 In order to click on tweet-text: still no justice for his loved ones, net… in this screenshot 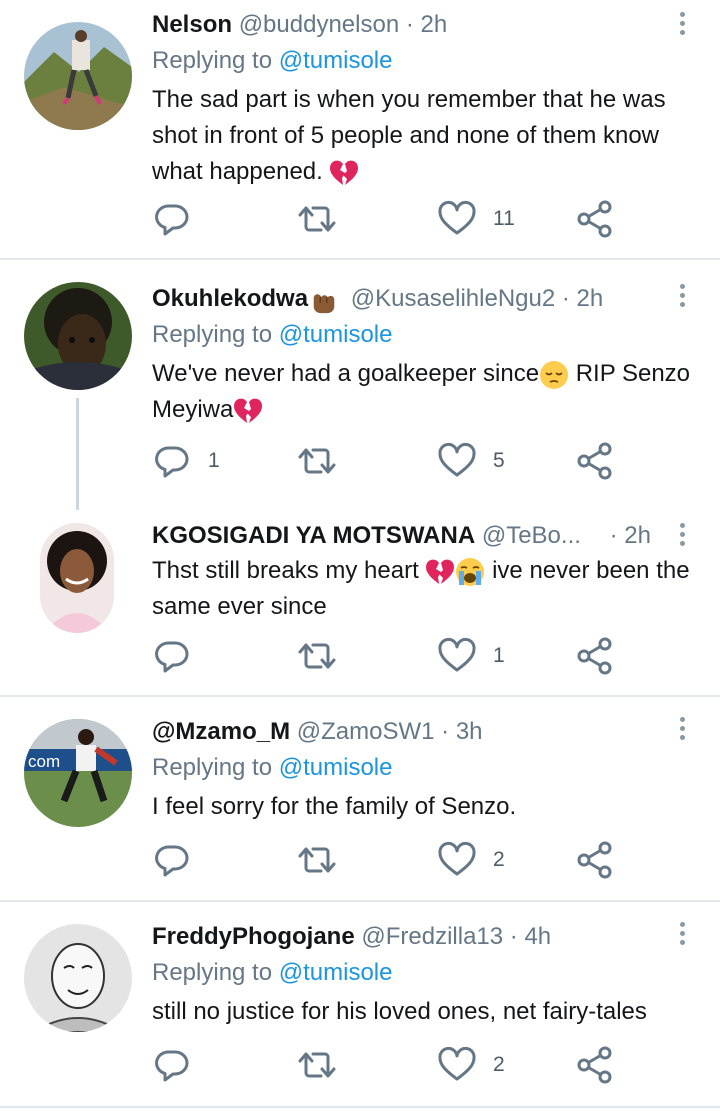, I will do `click(424, 1012)`.